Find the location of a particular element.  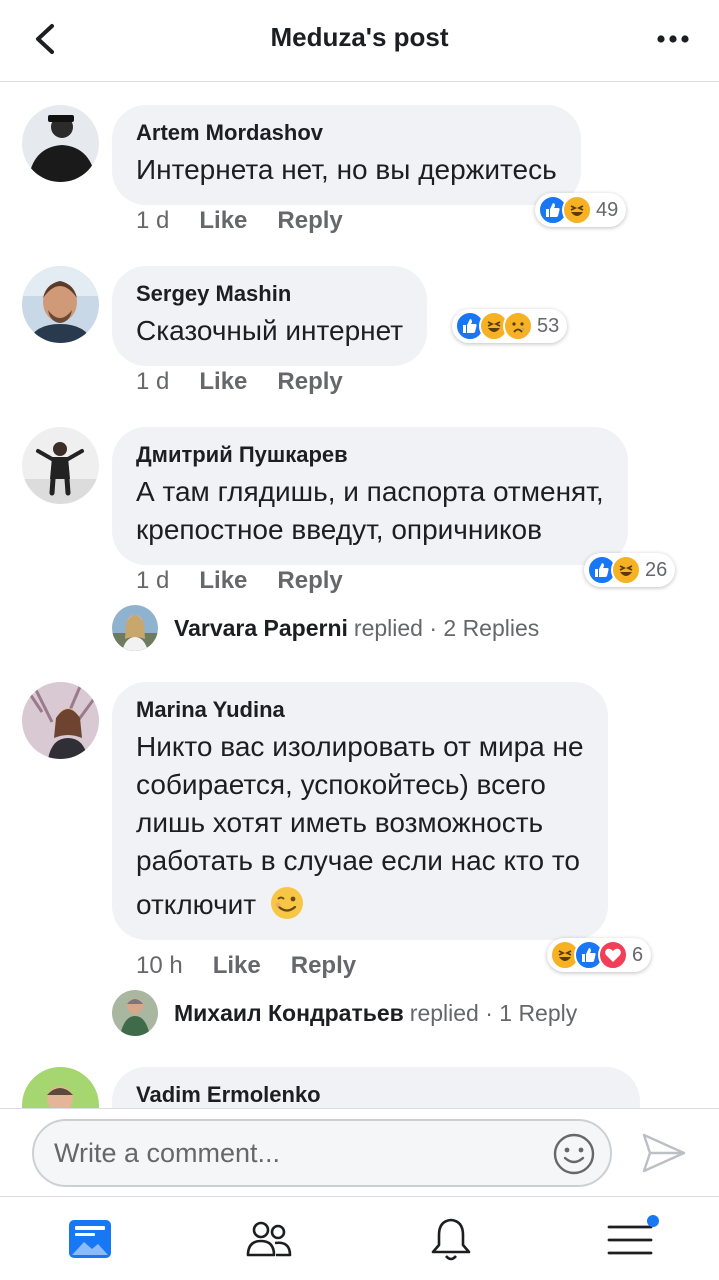

emoji-picker-icon is located at coordinates (574, 1154).